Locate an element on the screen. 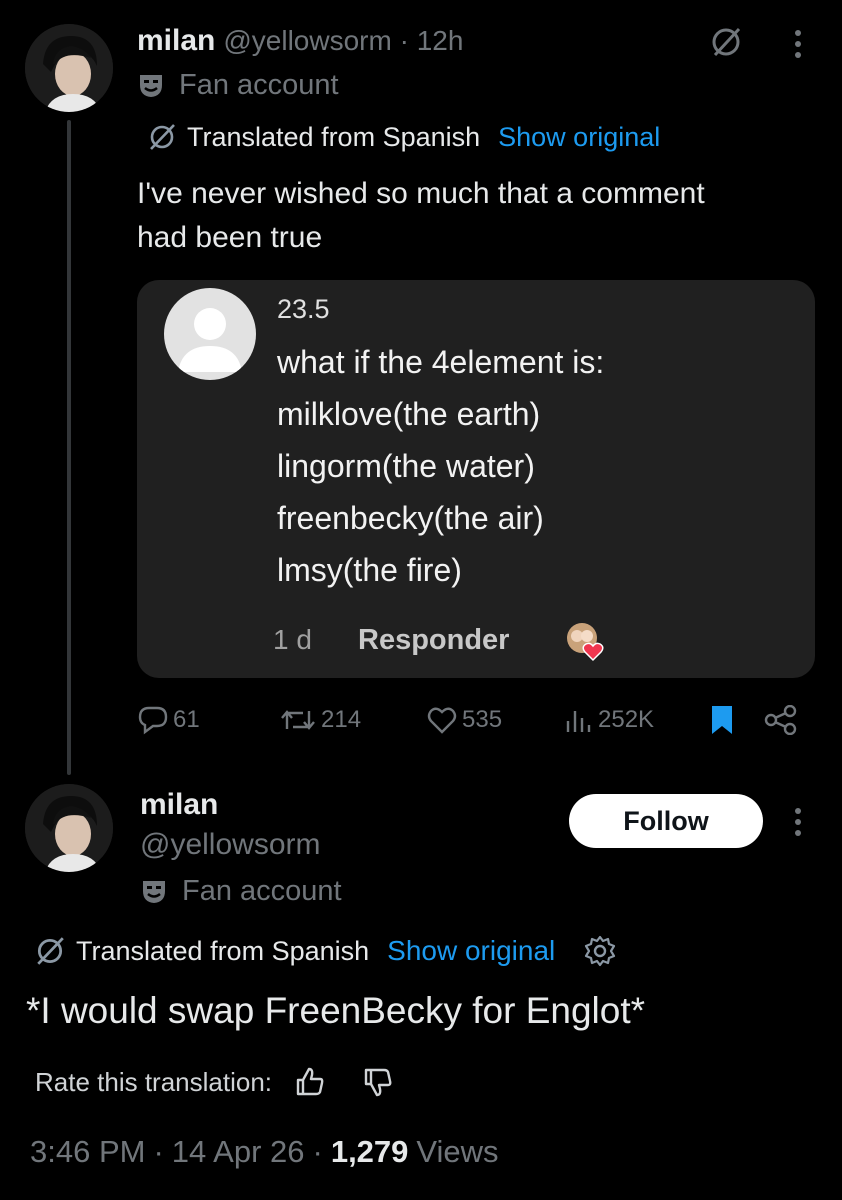 The image size is (842, 1200). reply-header: milan @yellowsorm · 12h is located at coordinates (300, 41).